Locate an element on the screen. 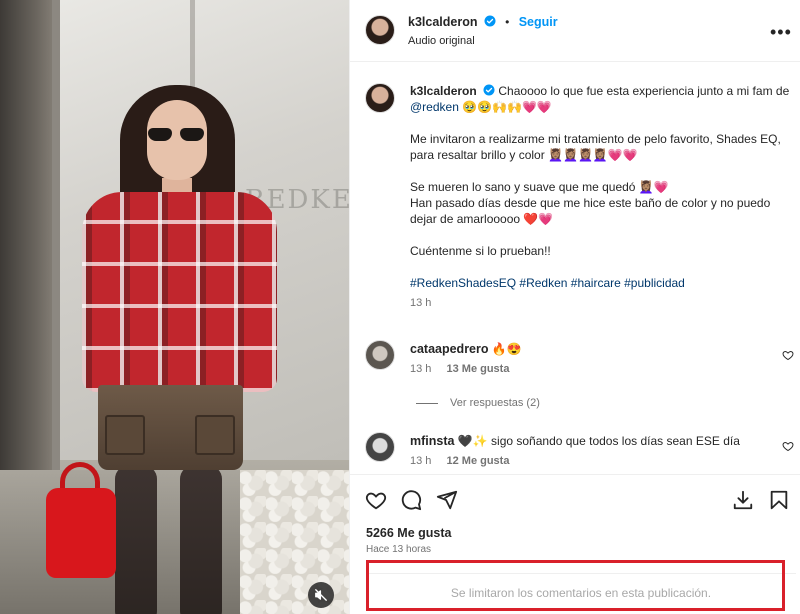 The image size is (800, 614). volume-off-icon is located at coordinates (321, 595).